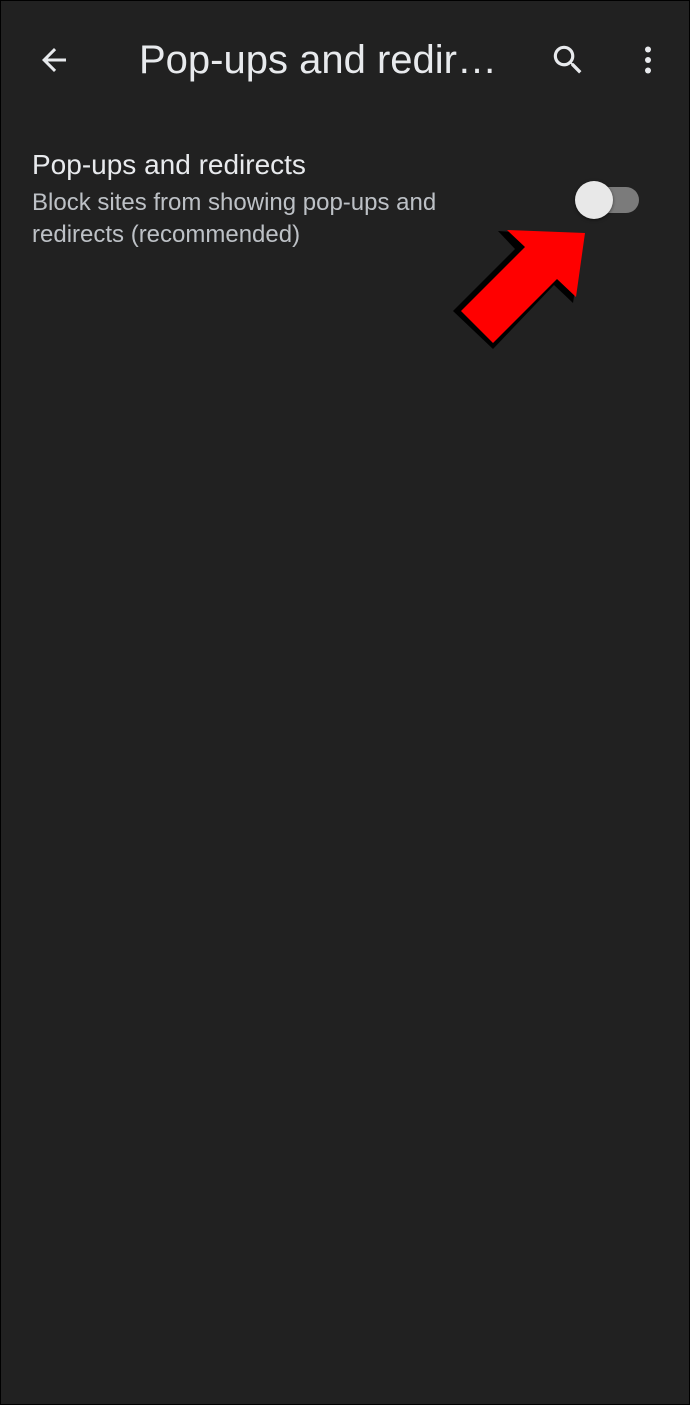 This screenshot has width=690, height=1405. I want to click on back-button, so click(54, 60).